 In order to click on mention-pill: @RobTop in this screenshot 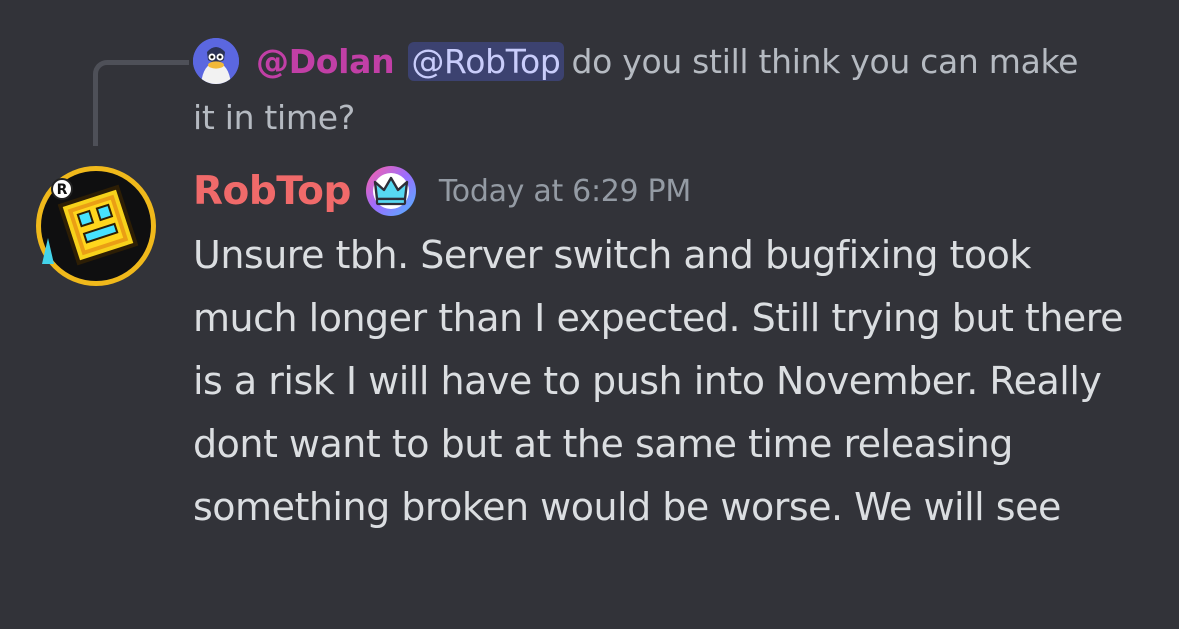, I will do `click(486, 61)`.